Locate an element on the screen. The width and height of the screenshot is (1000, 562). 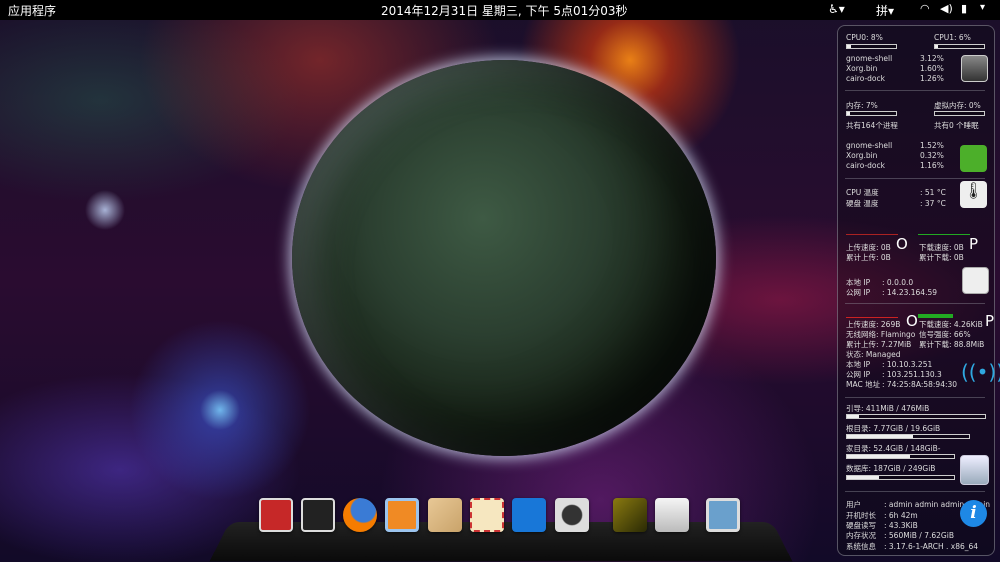
wifi-icon: ◠ is located at coordinates (925, 8).